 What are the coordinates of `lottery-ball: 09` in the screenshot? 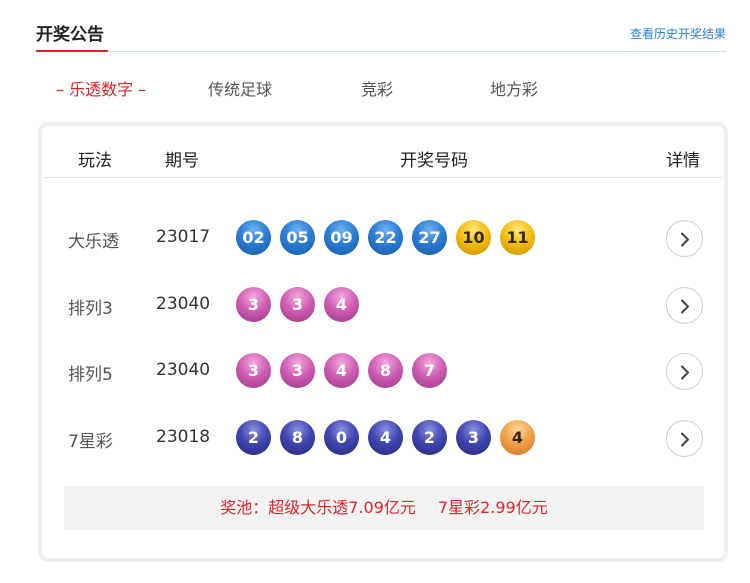 It's located at (341, 237).